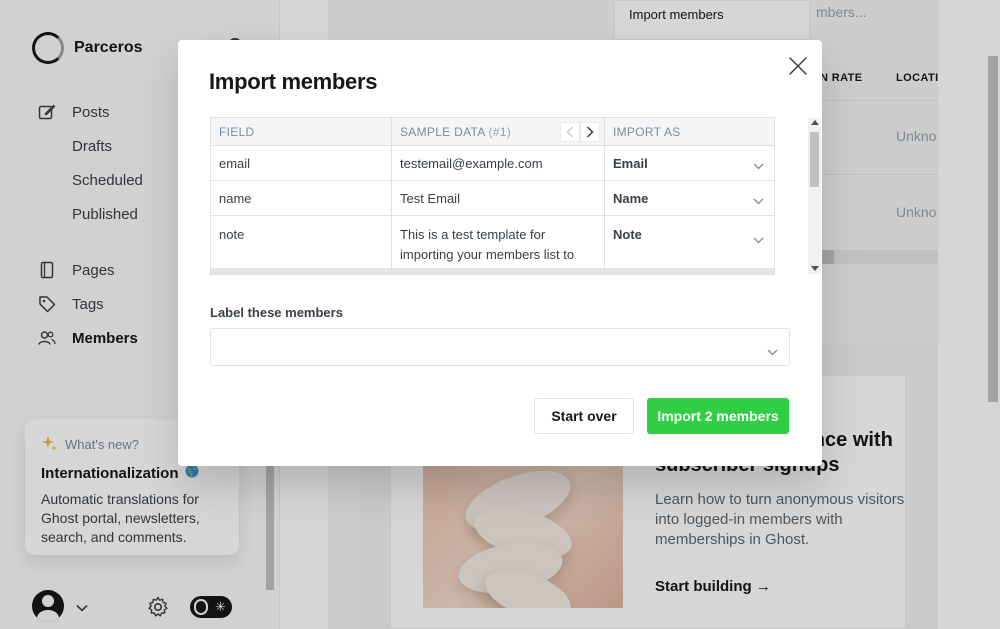 This screenshot has width=1000, height=629. What do you see at coordinates (584, 416) in the screenshot?
I see `start-over-button: Start over` at bounding box center [584, 416].